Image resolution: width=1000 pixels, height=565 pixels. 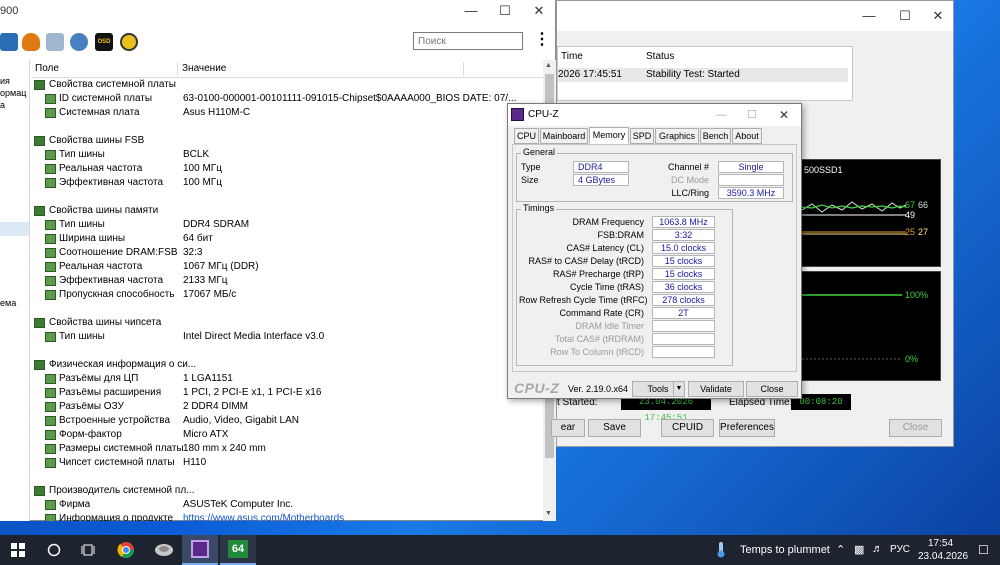 What do you see at coordinates (287, 225) in the screenshot?
I see `table-row: Тип шины DDR4 SDRAM` at bounding box center [287, 225].